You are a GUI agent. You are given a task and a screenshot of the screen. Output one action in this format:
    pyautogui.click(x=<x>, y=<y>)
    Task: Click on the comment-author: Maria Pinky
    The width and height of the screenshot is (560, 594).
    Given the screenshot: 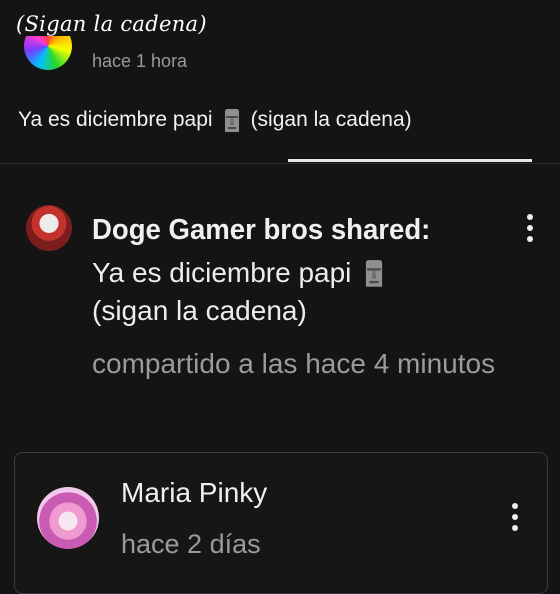 What is the action you would take?
    pyautogui.click(x=194, y=493)
    